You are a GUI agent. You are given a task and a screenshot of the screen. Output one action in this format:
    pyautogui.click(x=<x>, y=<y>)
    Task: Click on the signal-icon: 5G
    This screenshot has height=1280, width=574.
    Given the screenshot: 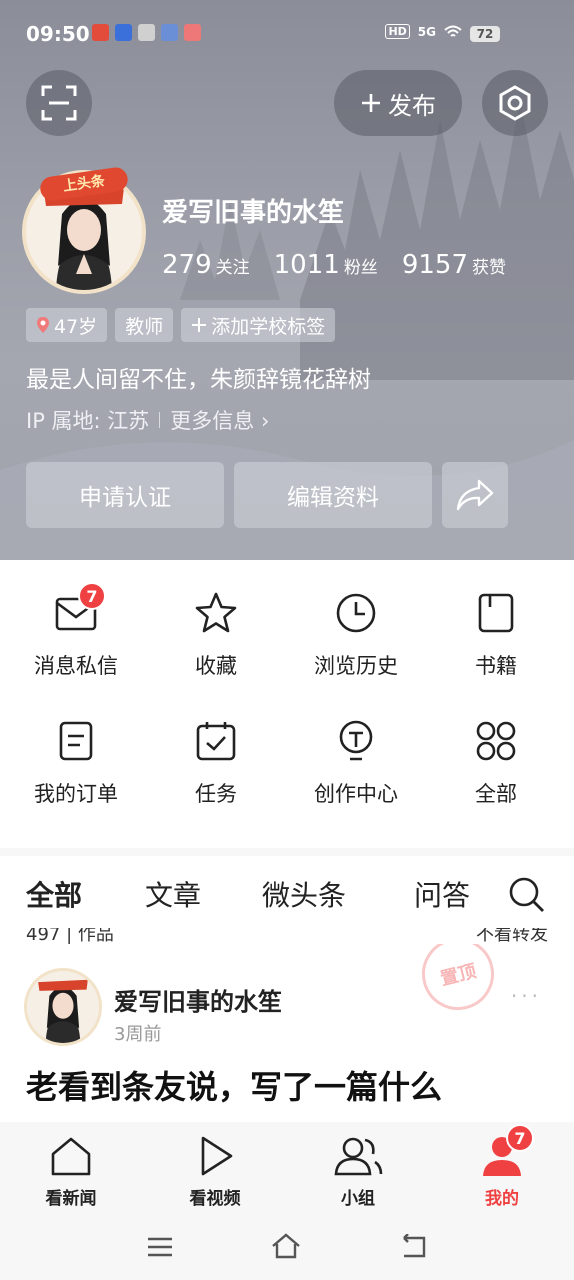 What is the action you would take?
    pyautogui.click(x=426, y=31)
    